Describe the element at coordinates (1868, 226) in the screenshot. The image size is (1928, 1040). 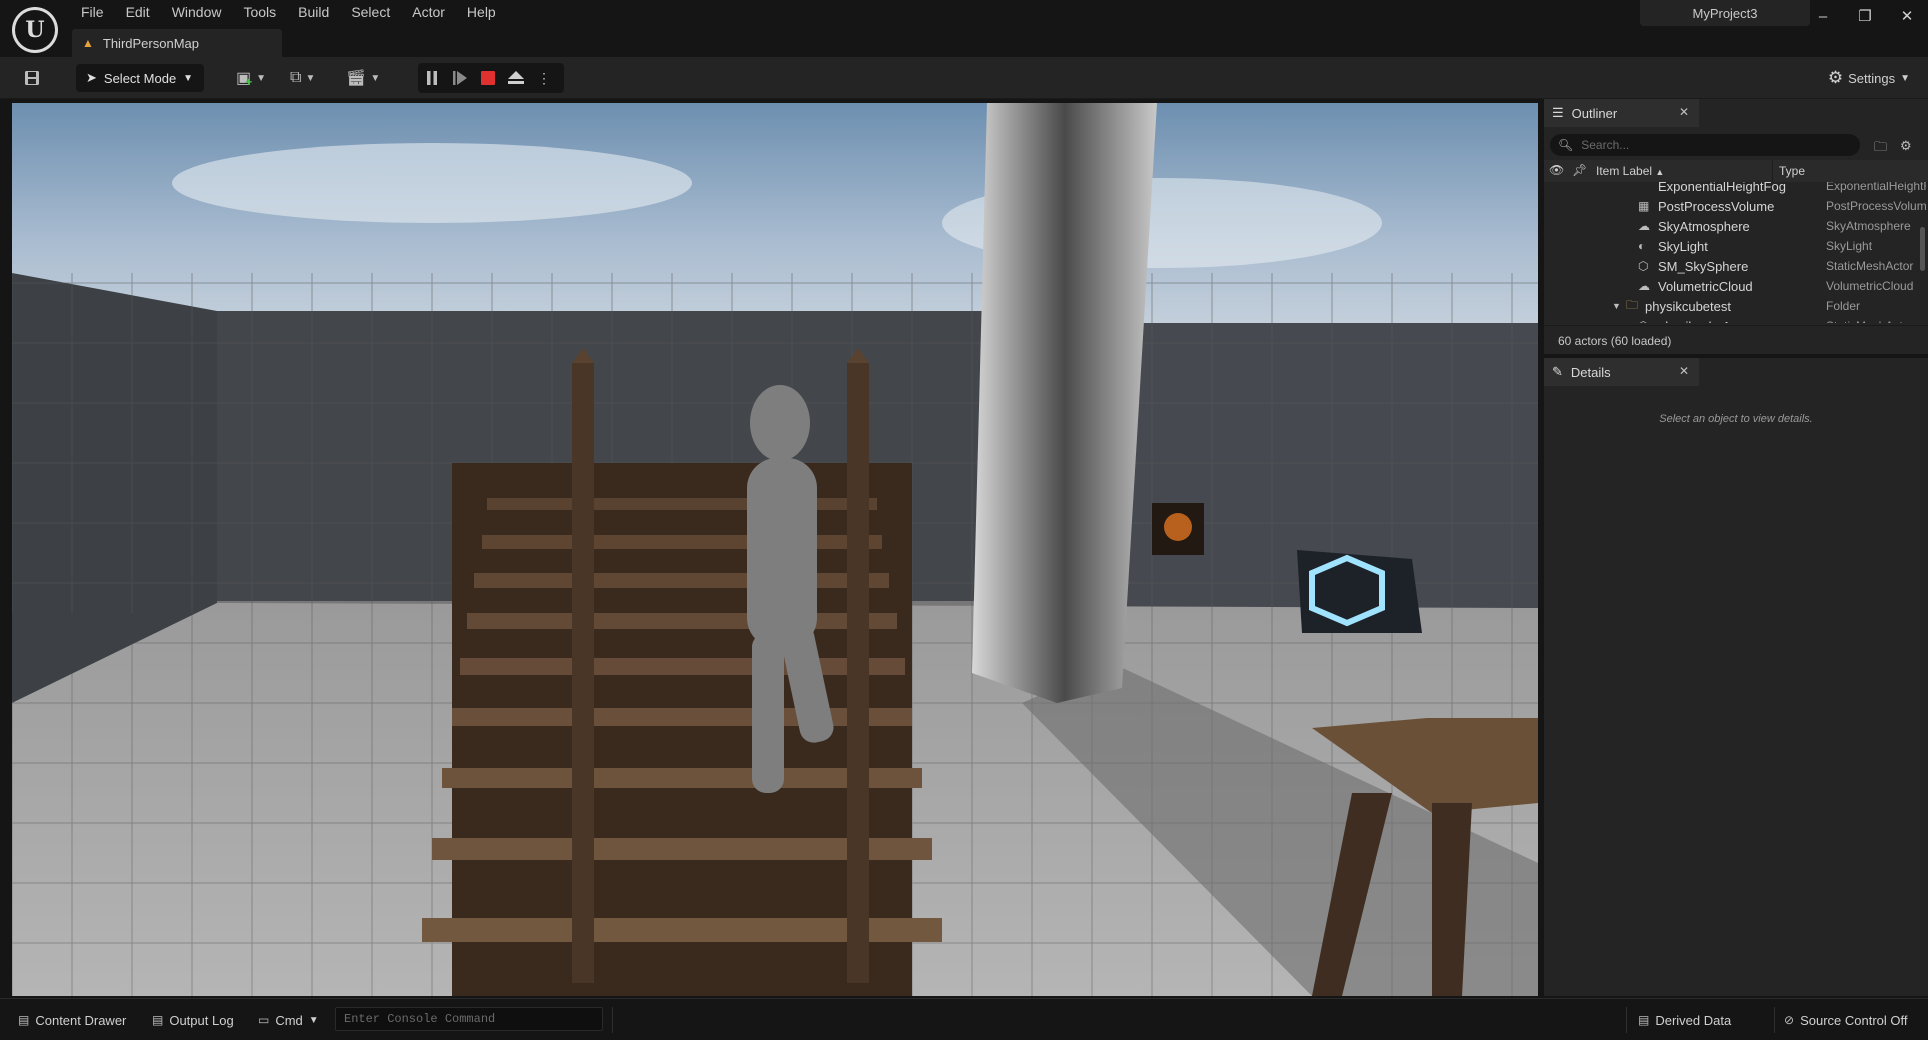
I see `tree-row-type: SkyAtmosphere` at that location.